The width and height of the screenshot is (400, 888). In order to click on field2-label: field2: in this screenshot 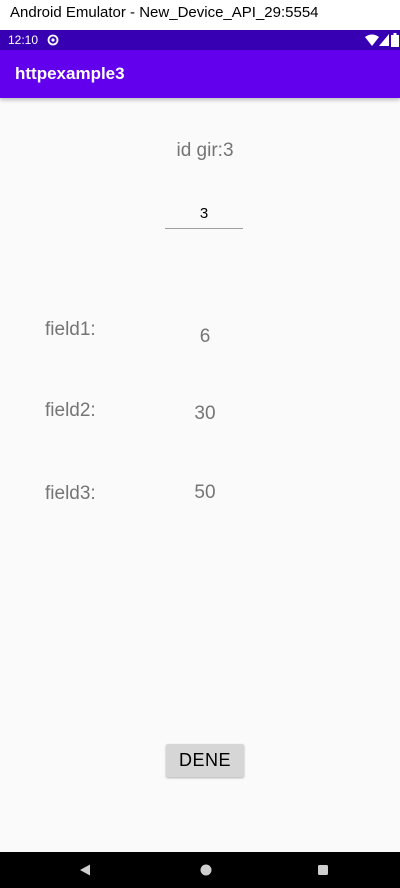, I will do `click(70, 410)`.